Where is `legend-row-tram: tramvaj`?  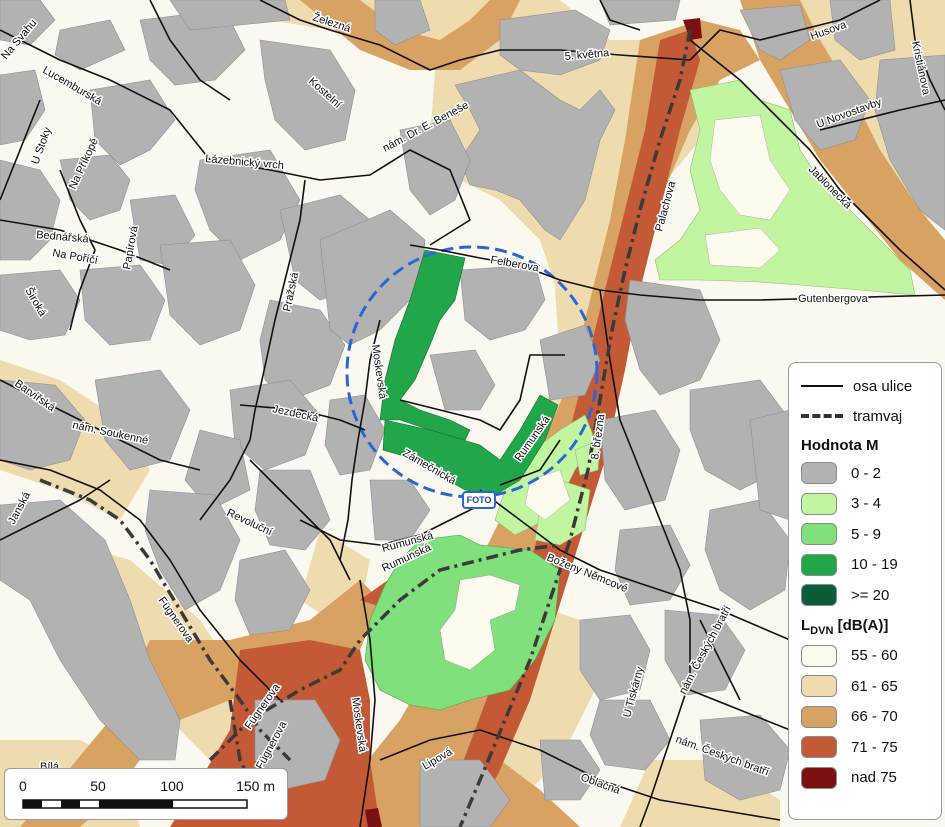 legend-row-tram: tramvaj is located at coordinates (866, 416).